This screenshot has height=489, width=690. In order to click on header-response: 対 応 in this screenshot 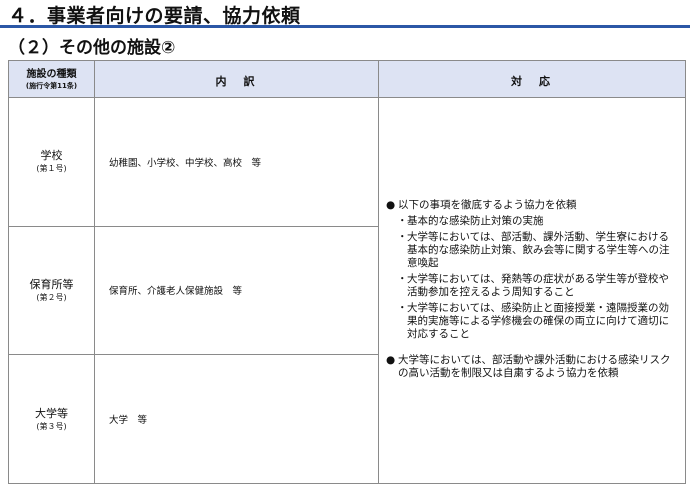, I will do `click(532, 79)`.